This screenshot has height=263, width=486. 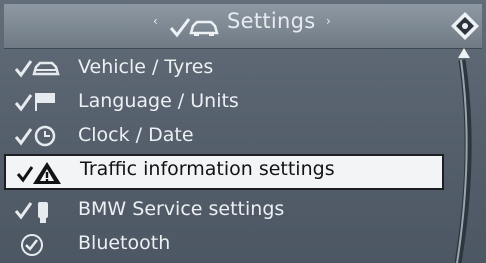 What do you see at coordinates (181, 209) in the screenshot?
I see `menu-item-label: BMW Service settings` at bounding box center [181, 209].